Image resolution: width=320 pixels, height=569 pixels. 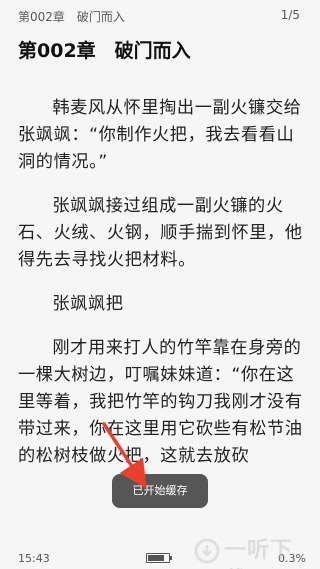 I want to click on download-site-logo-icon, so click(x=207, y=551).